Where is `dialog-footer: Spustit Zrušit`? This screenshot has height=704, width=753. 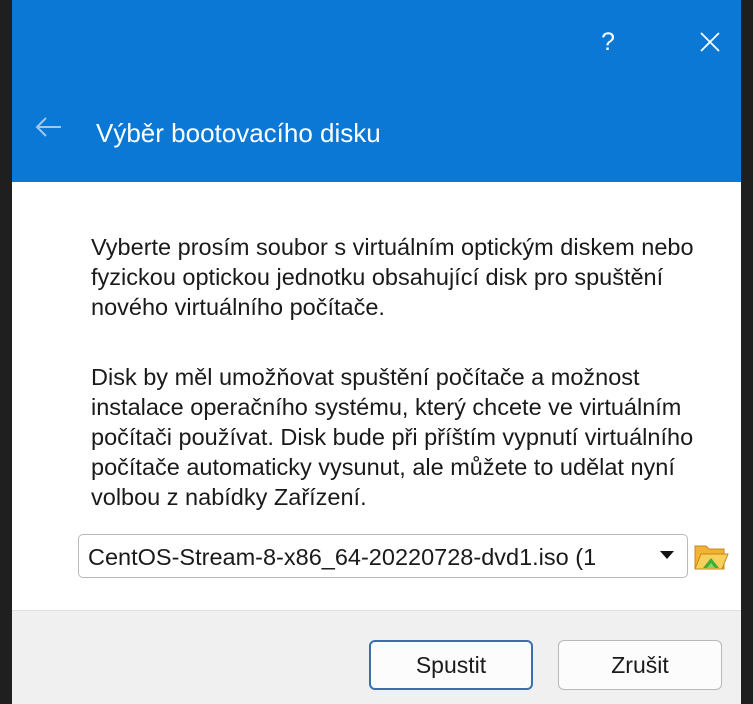 dialog-footer: Spustit Zrušit is located at coordinates (376, 657).